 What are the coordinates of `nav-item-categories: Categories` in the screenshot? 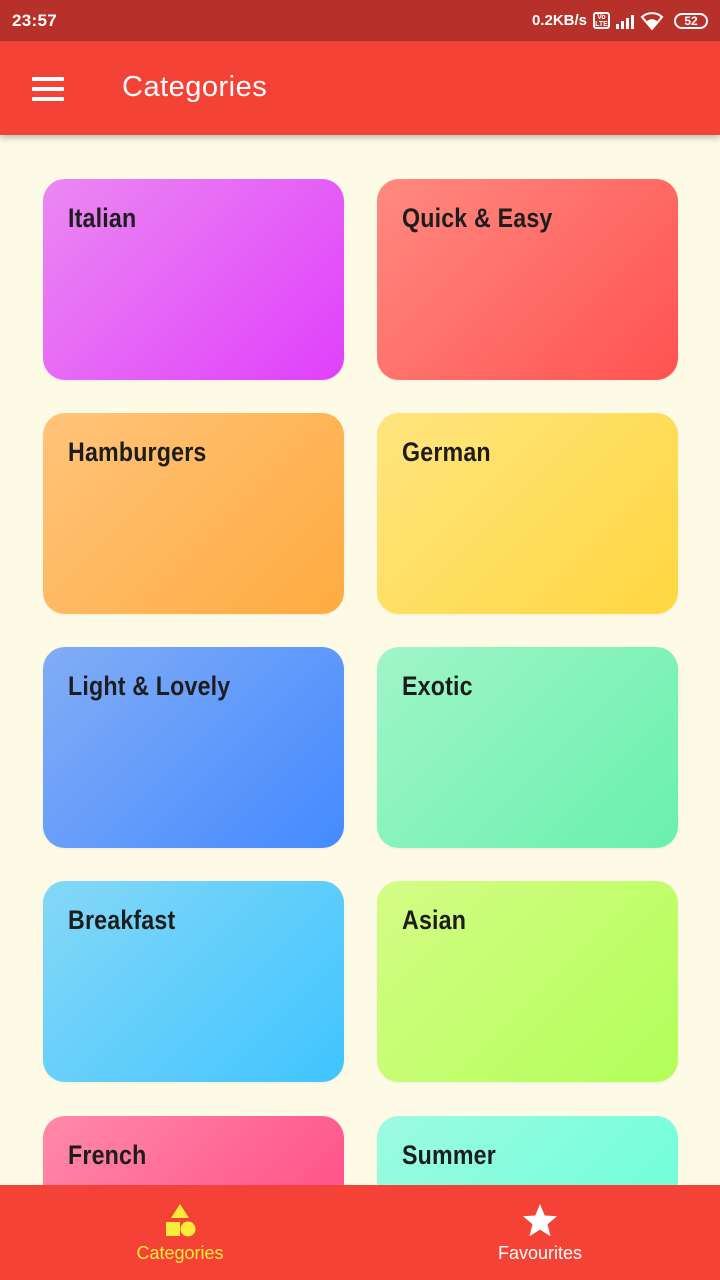 It's located at (180, 1232).